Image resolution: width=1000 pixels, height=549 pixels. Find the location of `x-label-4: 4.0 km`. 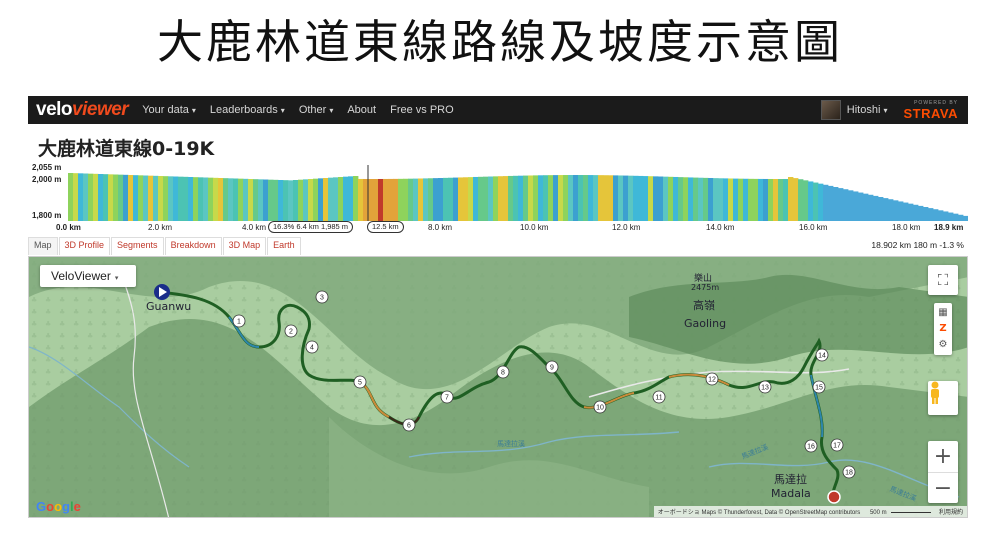

x-label-4: 4.0 km is located at coordinates (254, 227).